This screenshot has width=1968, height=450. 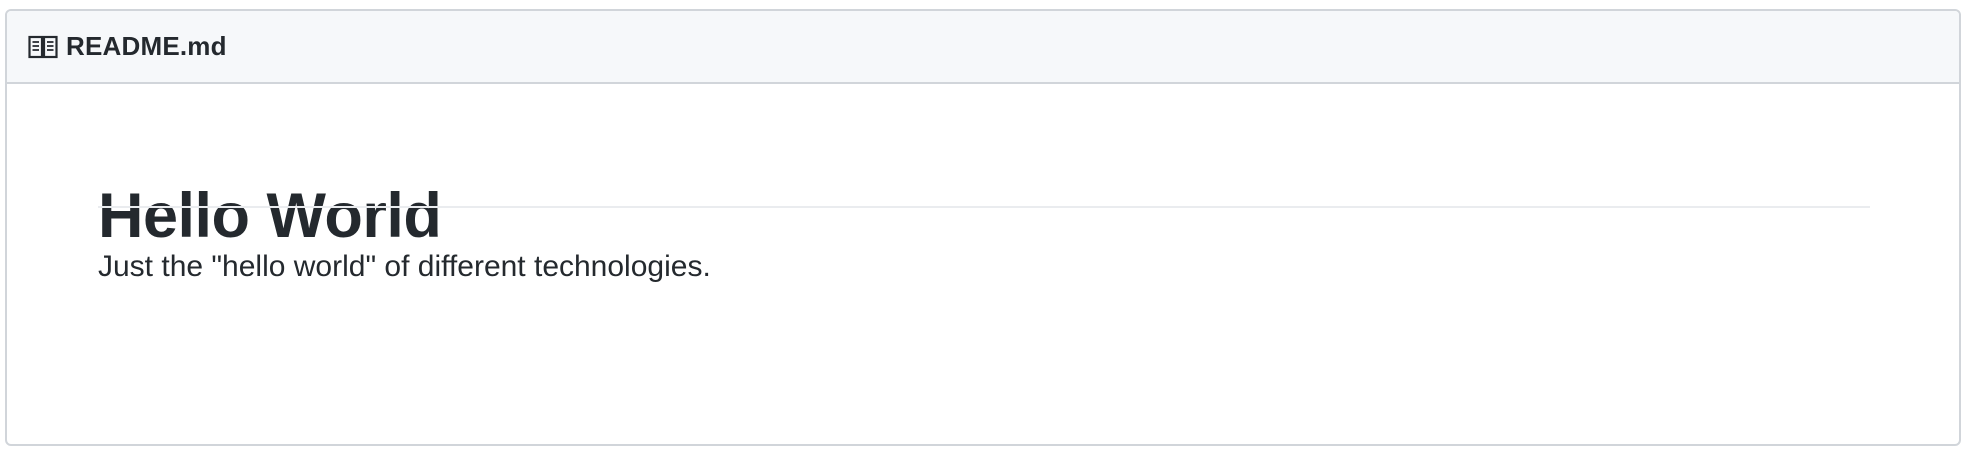 What do you see at coordinates (43, 47) in the screenshot?
I see `book-icon` at bounding box center [43, 47].